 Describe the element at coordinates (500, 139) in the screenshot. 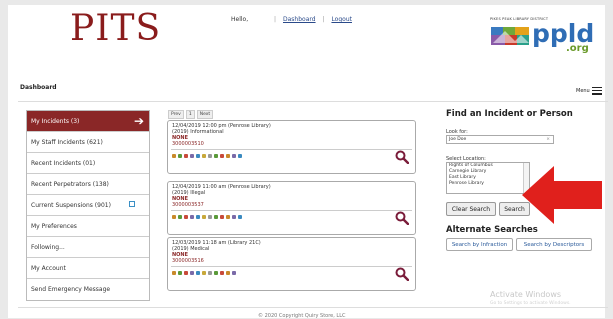

I see `look-for-input: Joe Doe ×` at that location.